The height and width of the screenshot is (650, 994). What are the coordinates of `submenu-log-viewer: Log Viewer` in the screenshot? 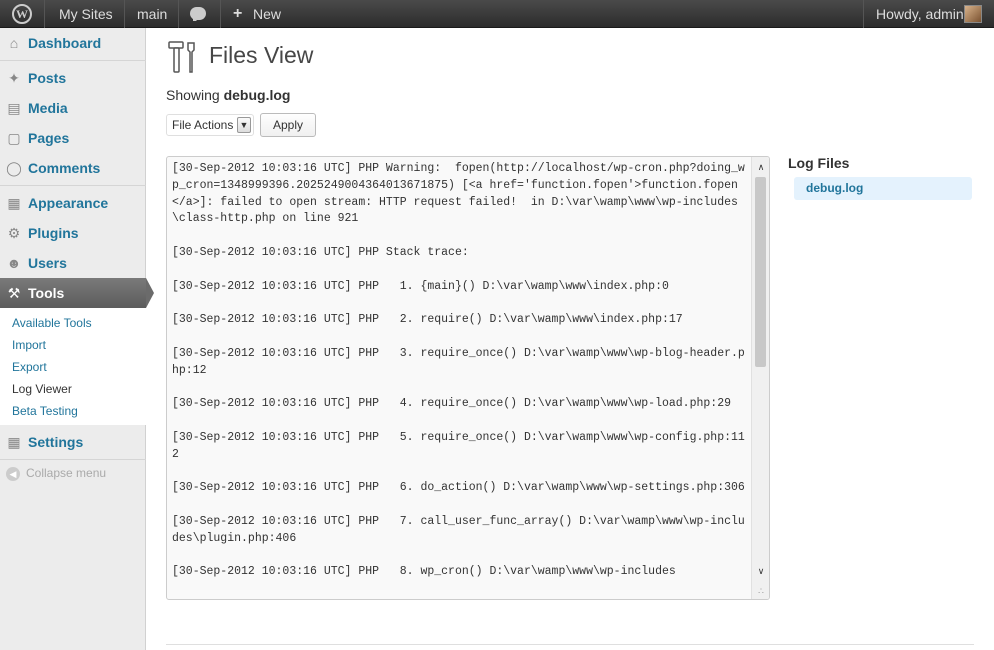 It's located at (42, 389).